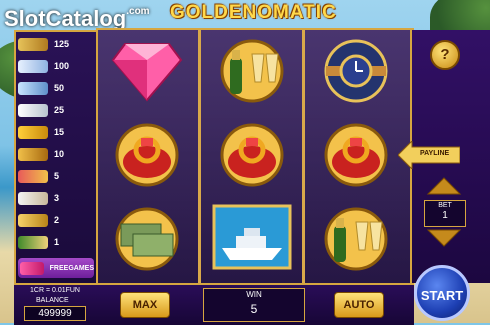  I want to click on bet-value: 1, so click(445, 215).